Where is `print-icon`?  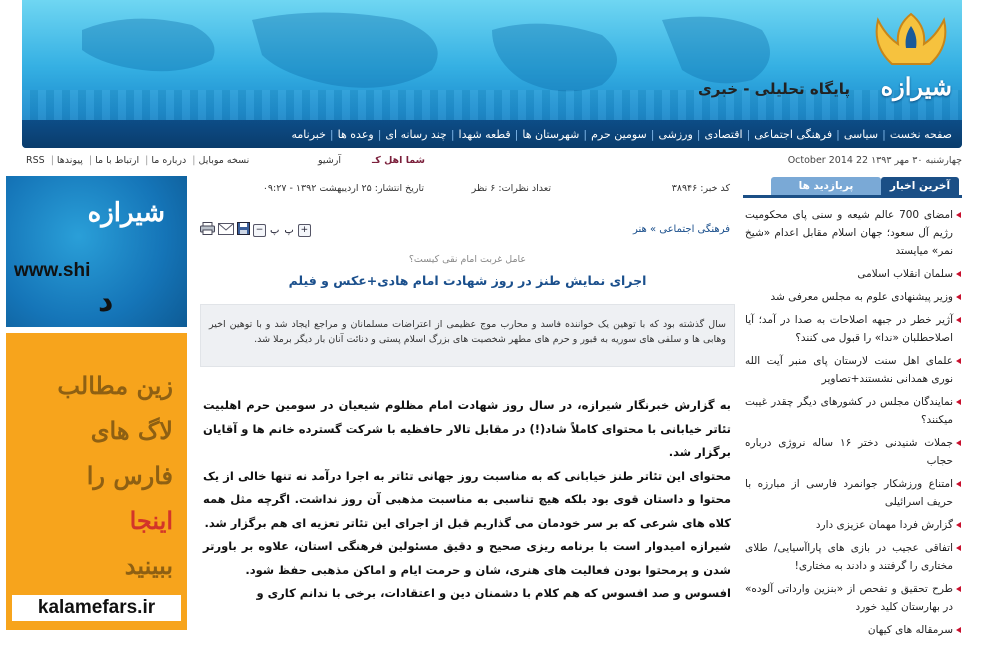
print-icon is located at coordinates (207, 230).